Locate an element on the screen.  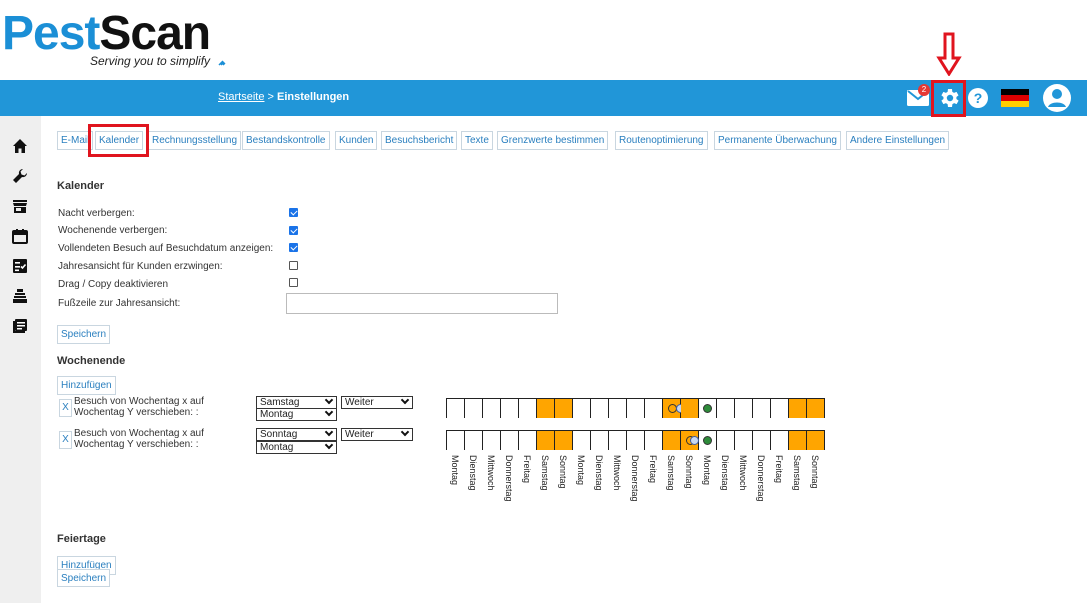
tab-grenzwerte: Grenzwerte bestimmen is located at coordinates (553, 140).